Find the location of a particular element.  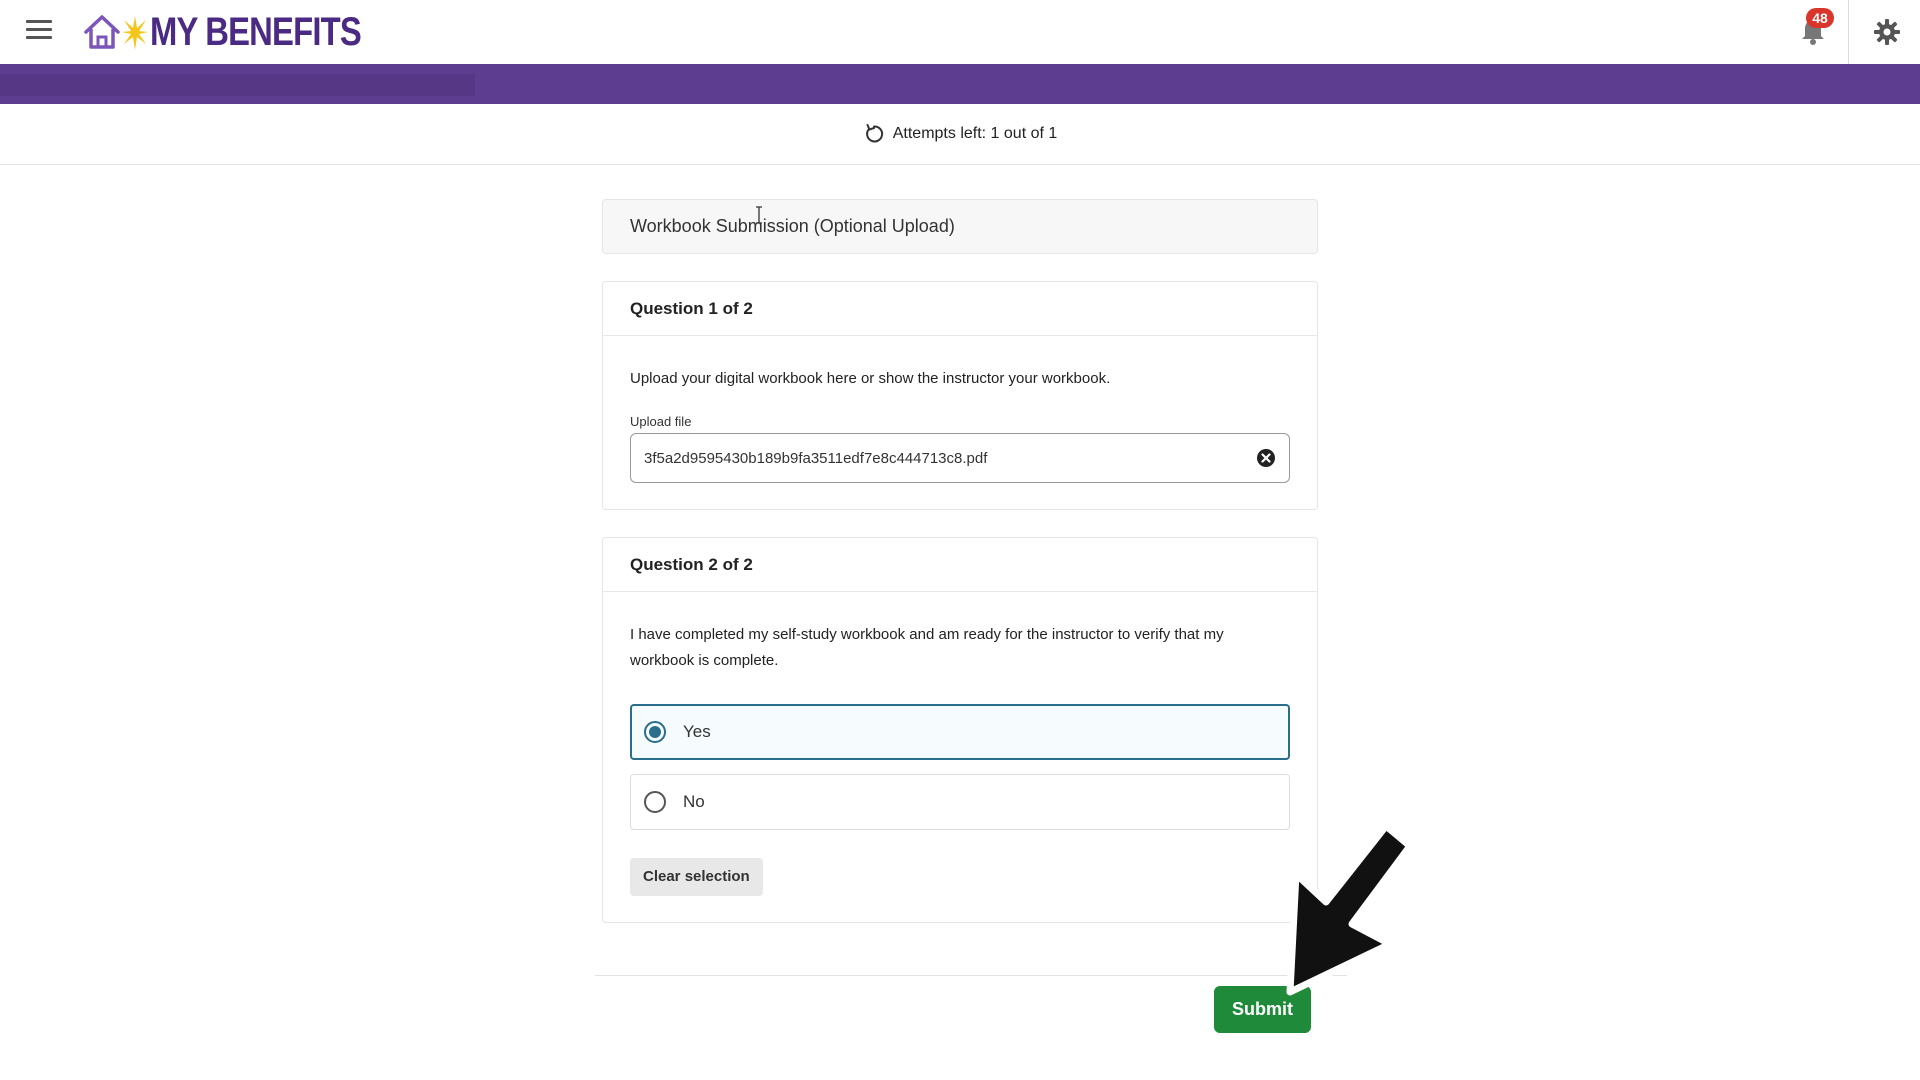

answer-options: Yes No is located at coordinates (960, 767).